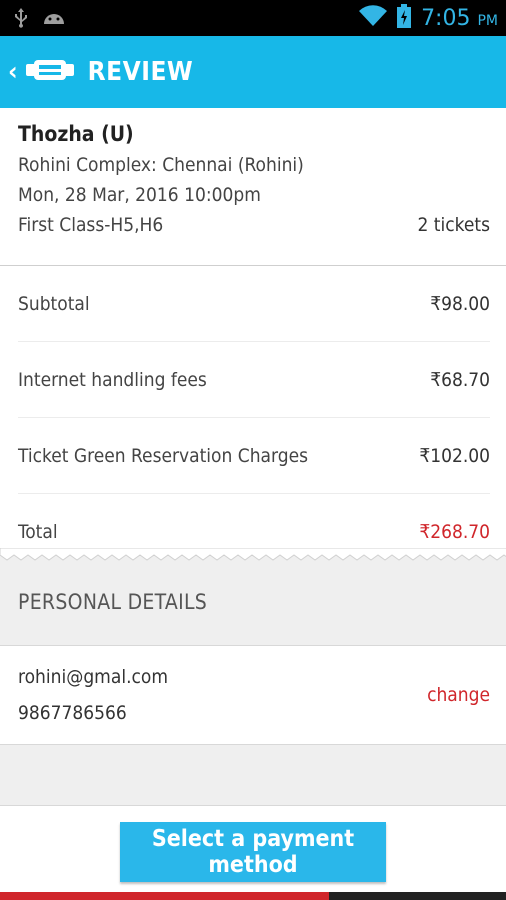  I want to click on email-value: rohini@gmal.com, so click(93, 677).